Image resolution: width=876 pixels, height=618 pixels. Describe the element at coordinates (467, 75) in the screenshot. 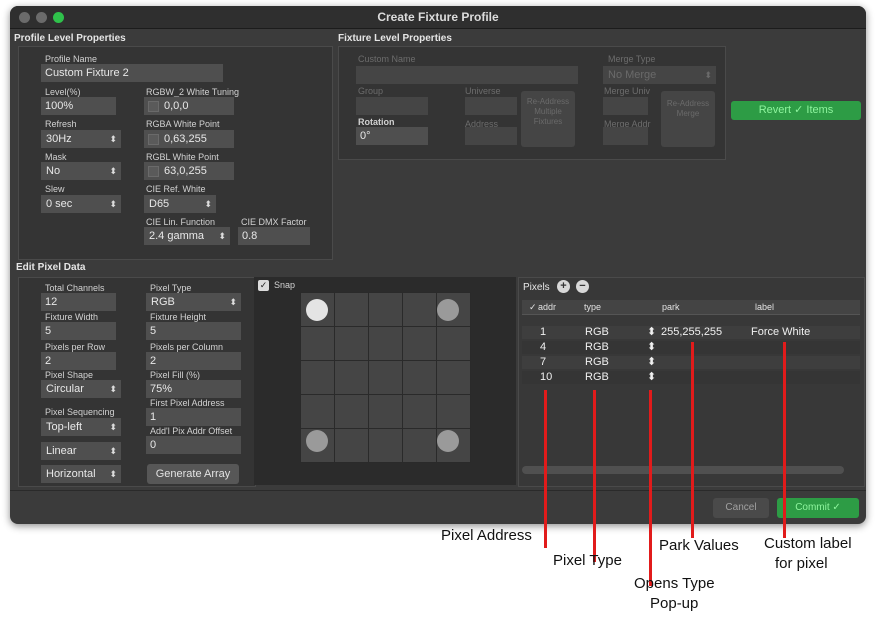

I see `custom-name-input` at that location.